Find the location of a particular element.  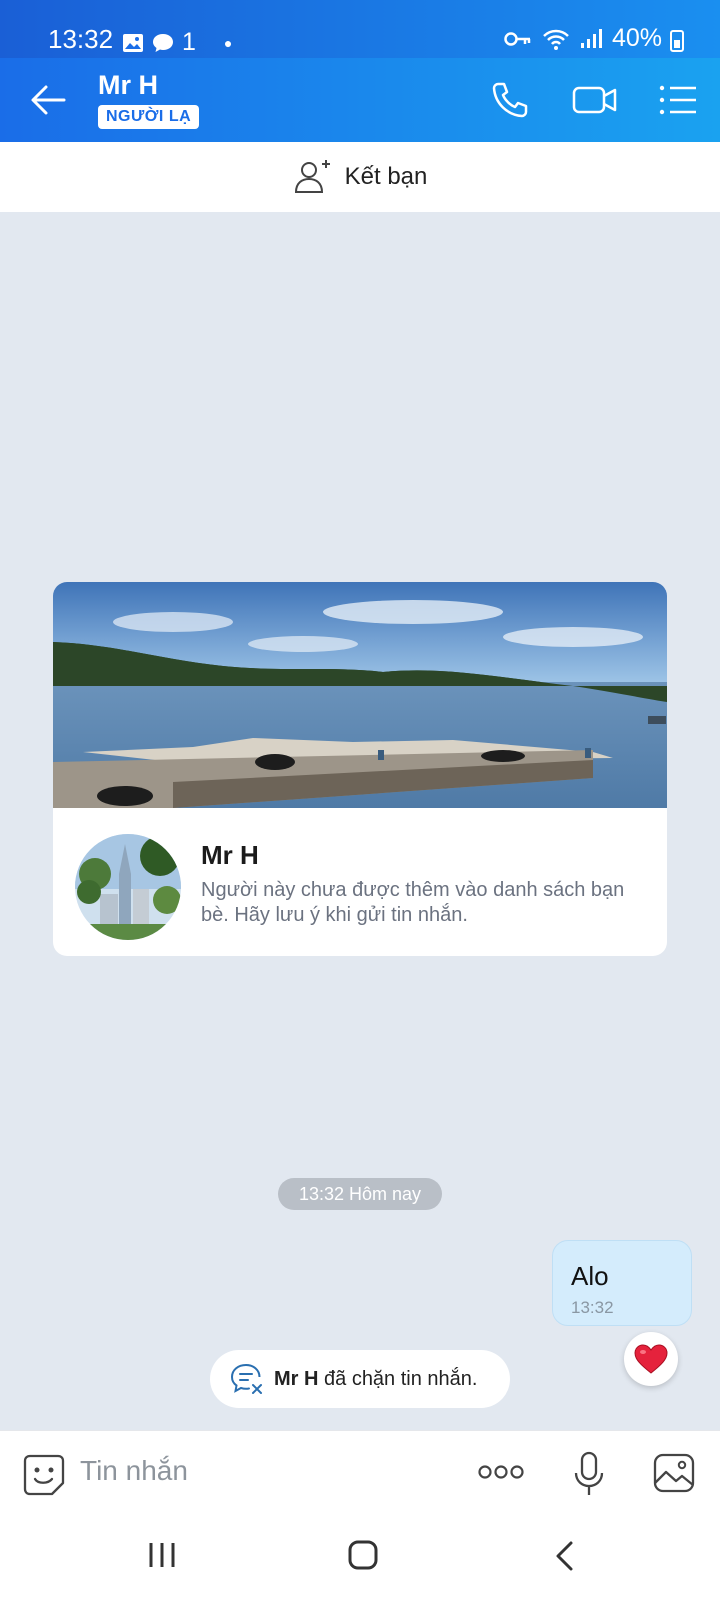

profile-name: Mr H is located at coordinates (230, 855).